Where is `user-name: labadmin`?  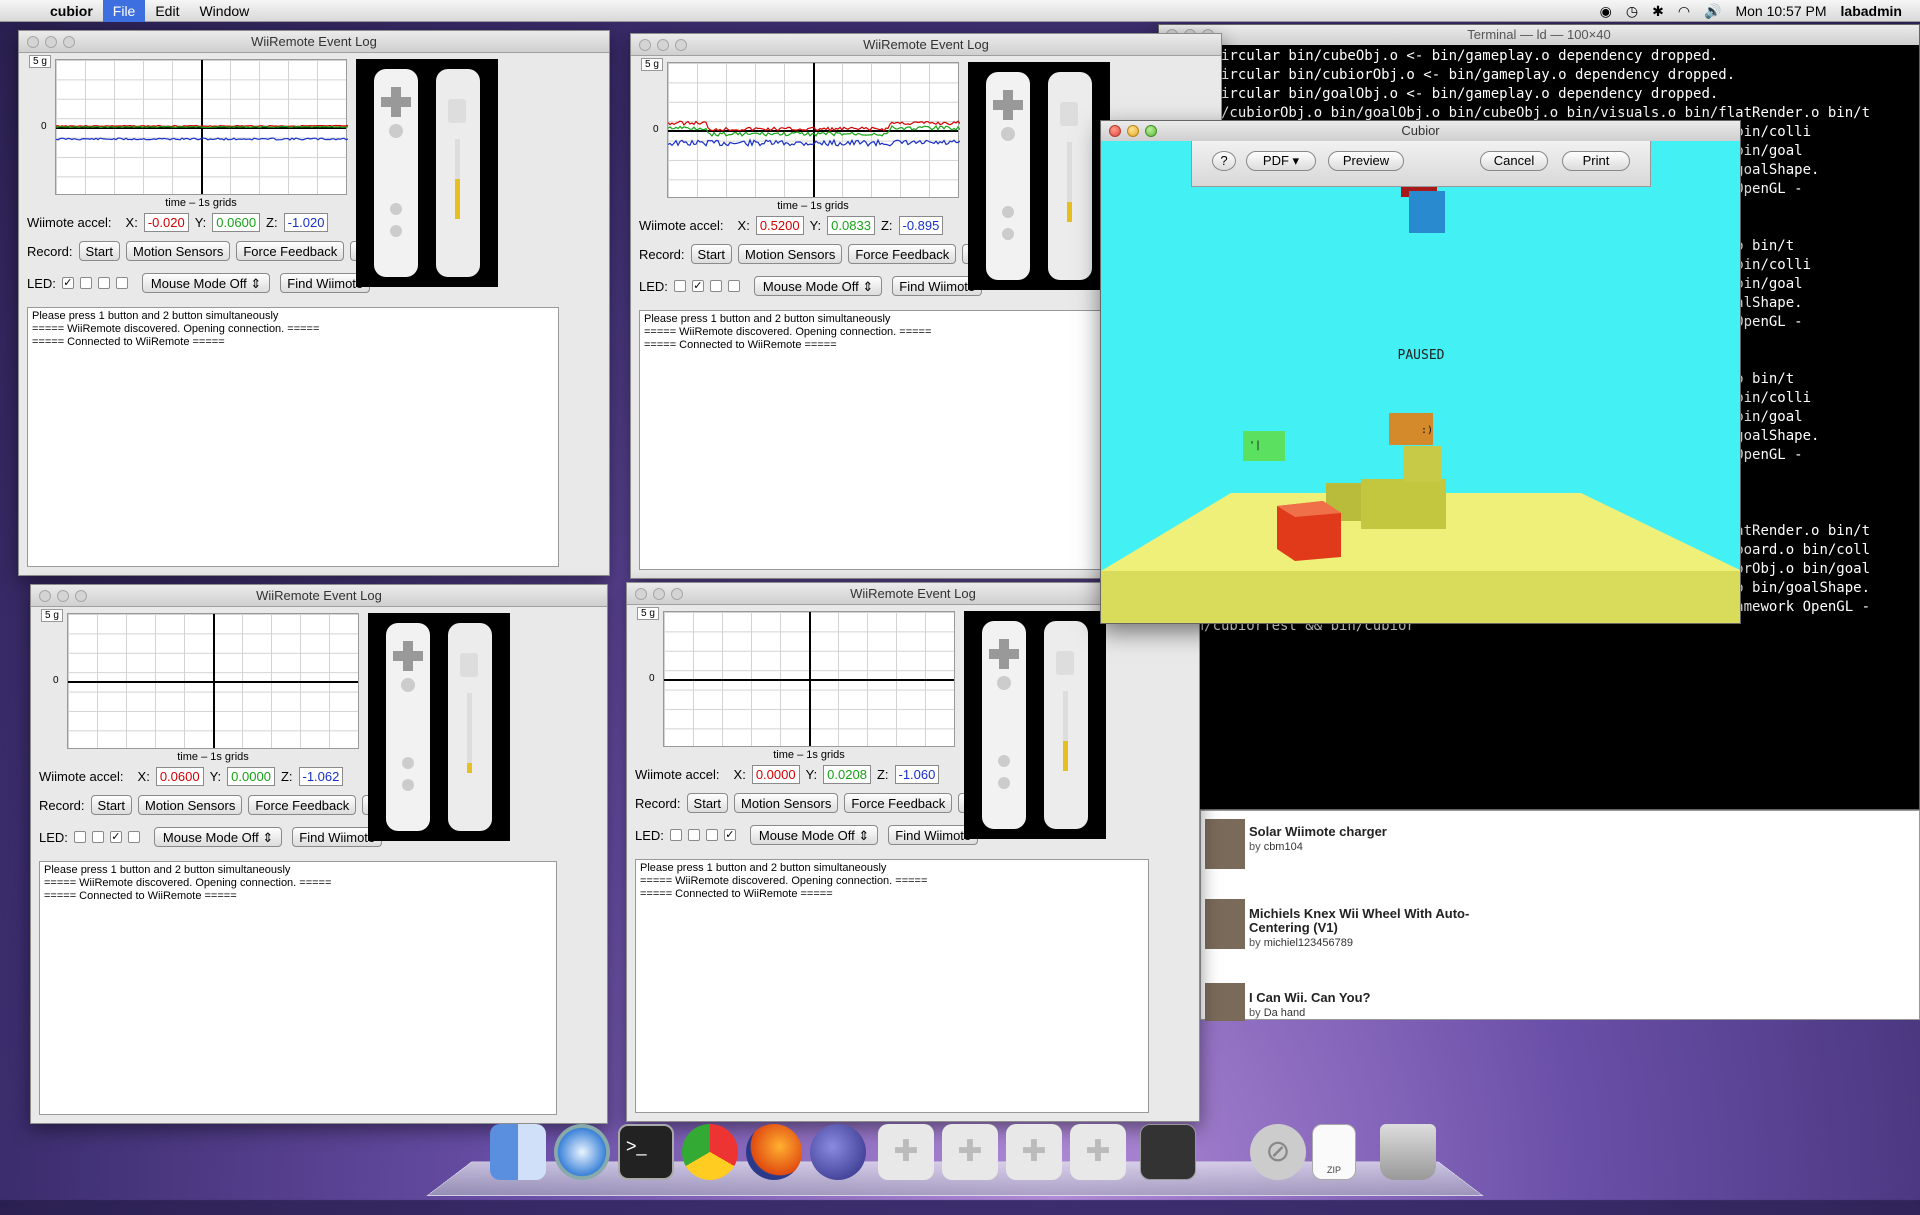 user-name: labadmin is located at coordinates (1871, 11).